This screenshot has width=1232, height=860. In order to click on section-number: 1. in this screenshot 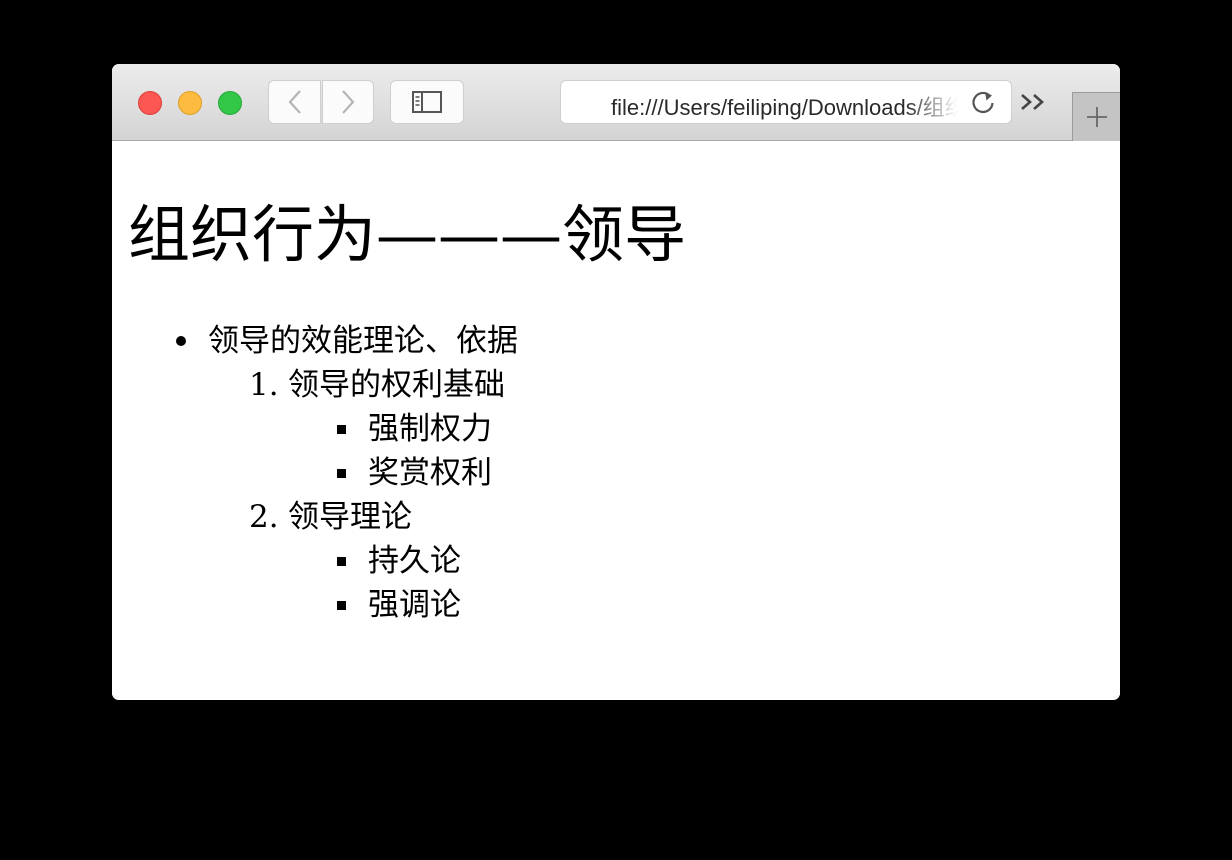, I will do `click(264, 385)`.